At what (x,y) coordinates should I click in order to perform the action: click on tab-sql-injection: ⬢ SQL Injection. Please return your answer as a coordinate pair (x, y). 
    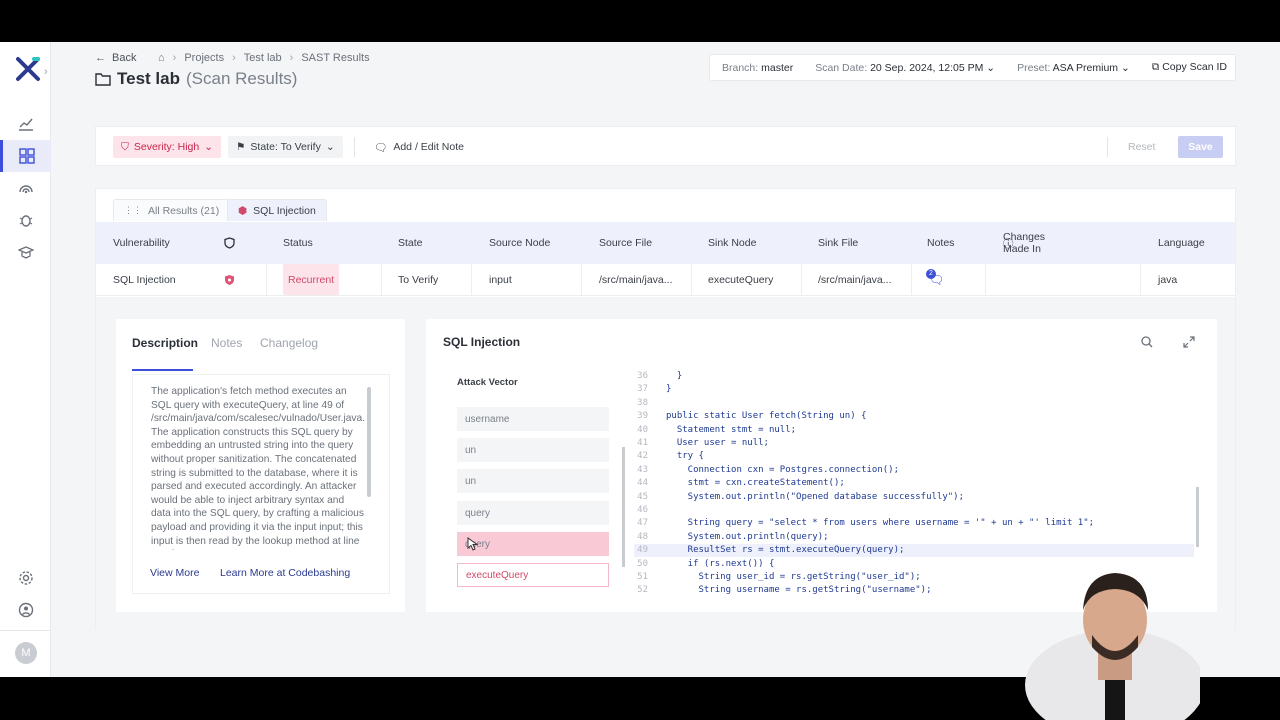
    Looking at the image, I should click on (277, 210).